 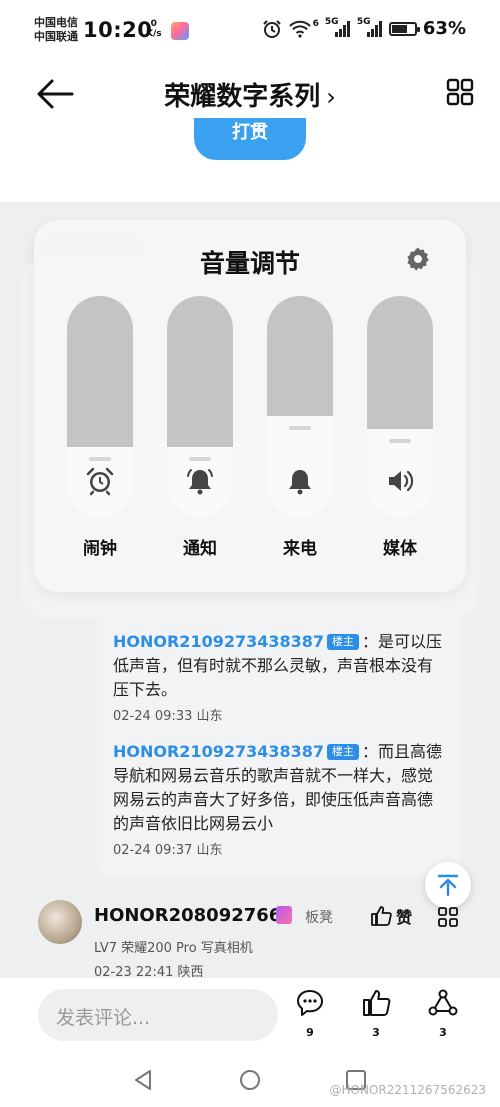 What do you see at coordinates (443, 1032) in the screenshot?
I see `share-count: 3` at bounding box center [443, 1032].